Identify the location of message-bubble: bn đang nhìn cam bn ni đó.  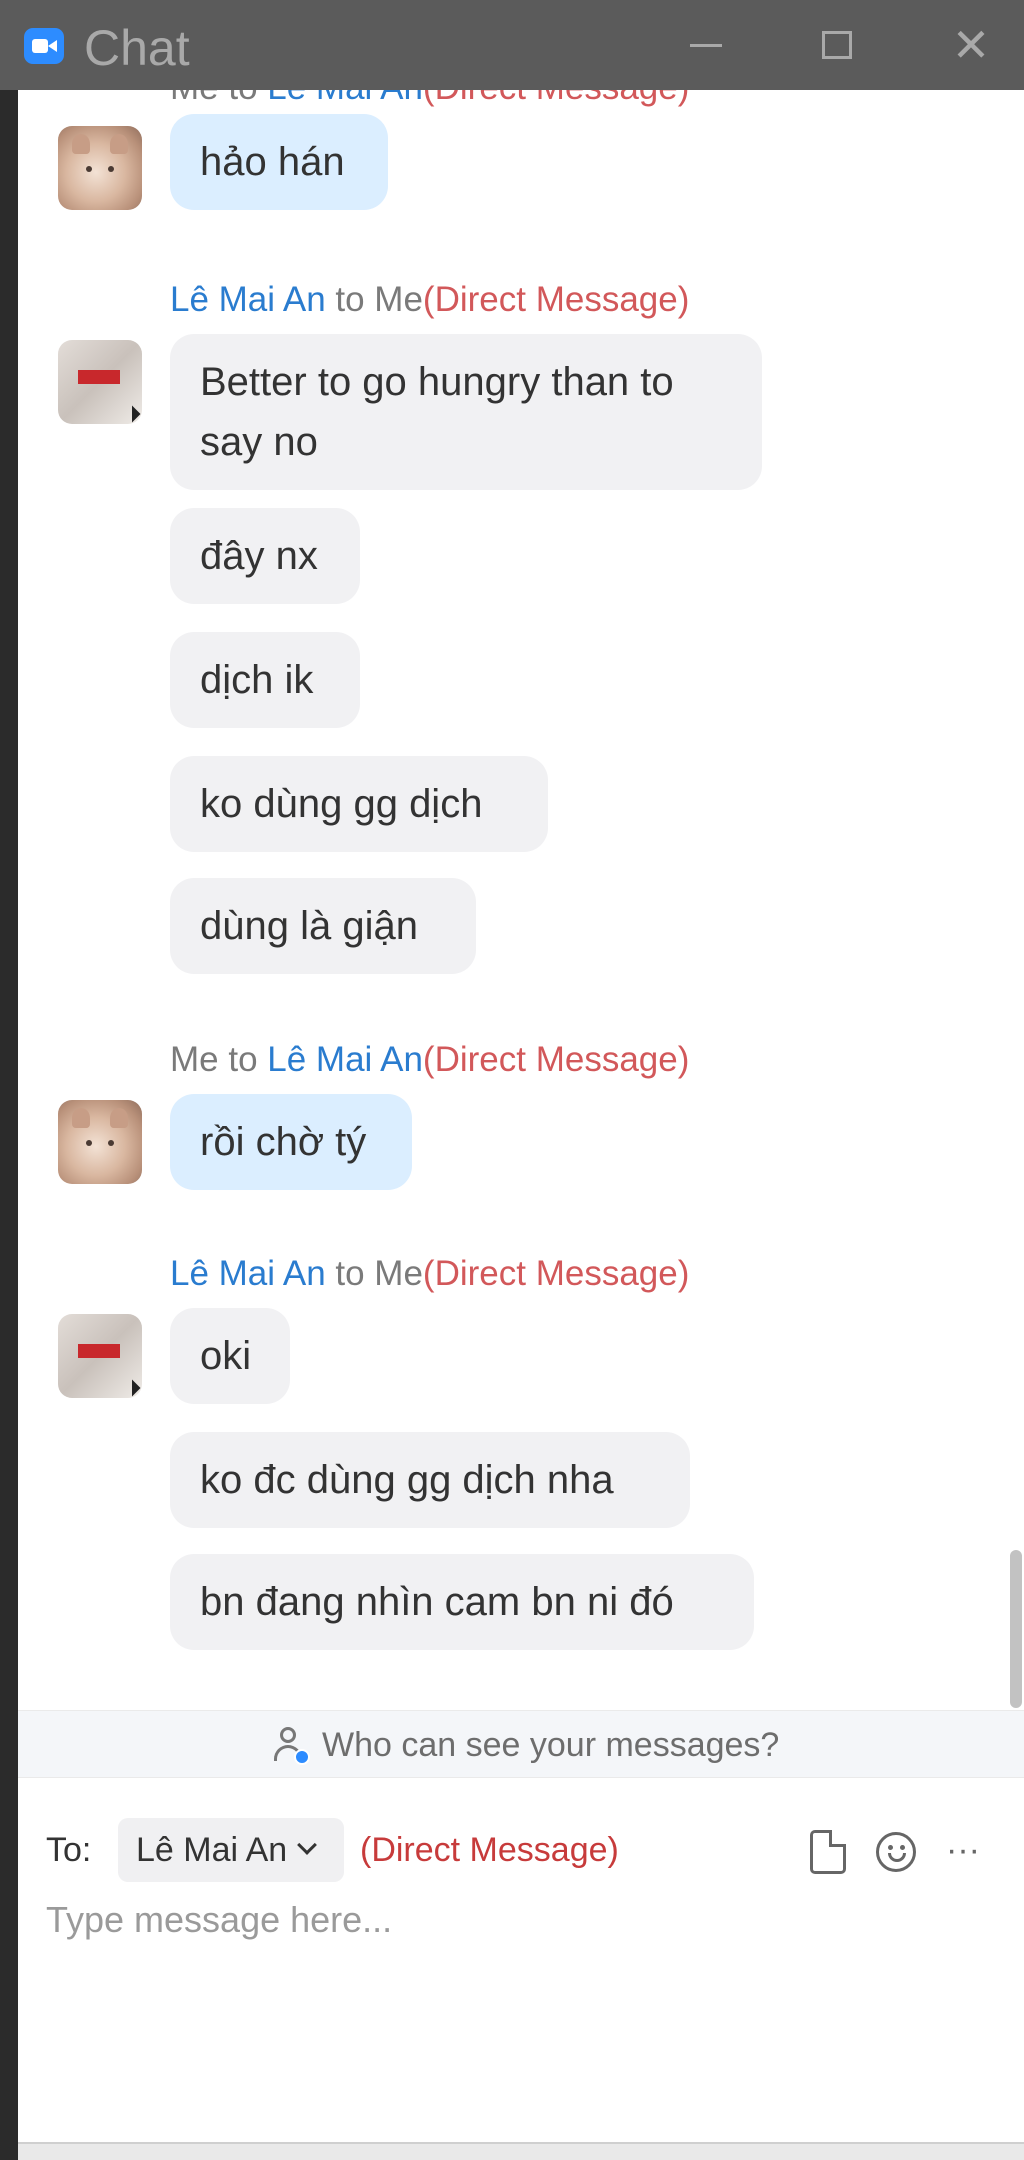
(462, 1602).